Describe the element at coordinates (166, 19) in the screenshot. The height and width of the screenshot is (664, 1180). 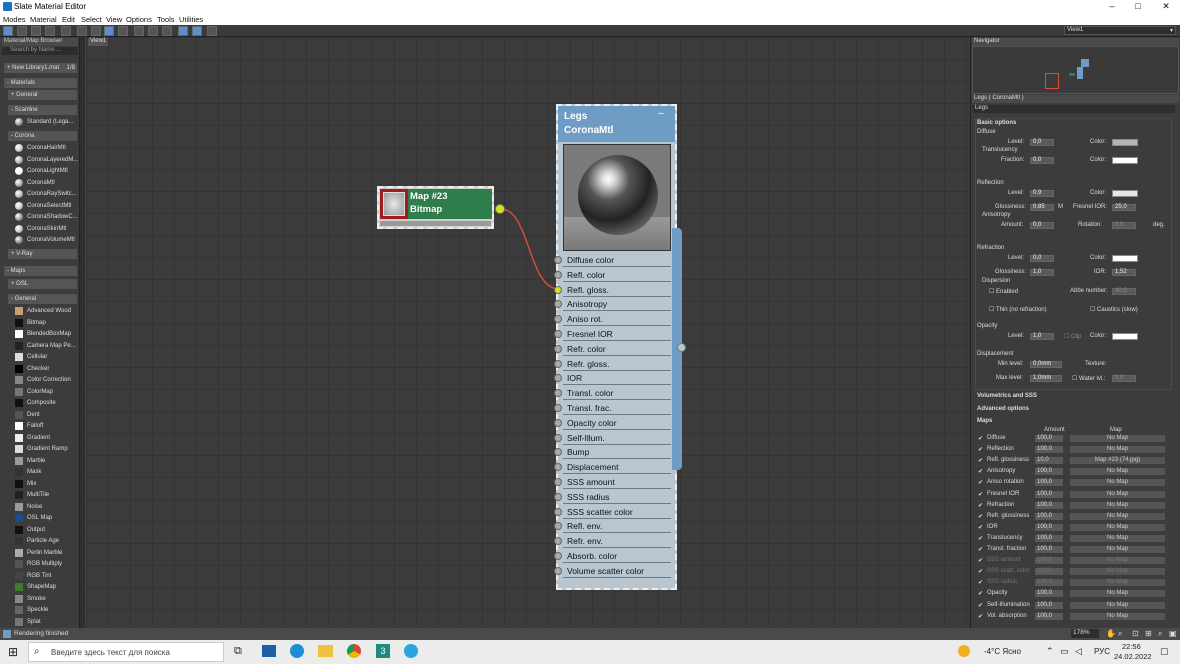
I see `menu-tools: Tools` at that location.